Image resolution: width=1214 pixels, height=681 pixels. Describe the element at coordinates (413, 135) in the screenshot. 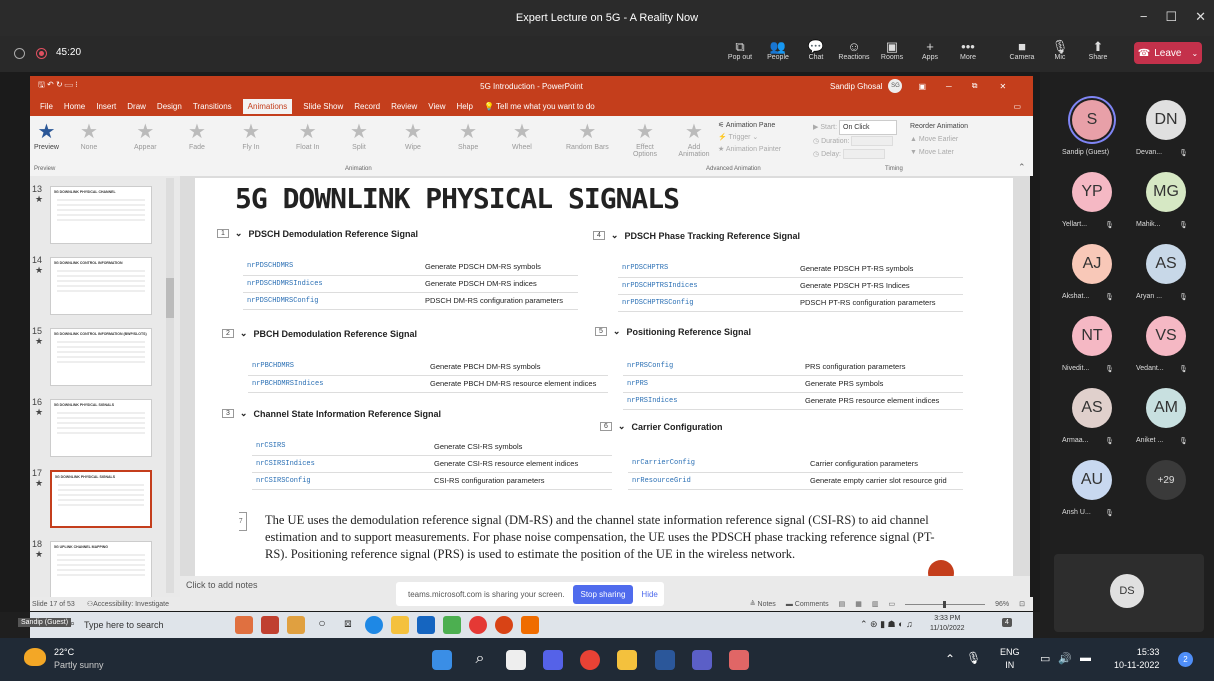

I see `animation-wipe: ★ Wipe` at that location.